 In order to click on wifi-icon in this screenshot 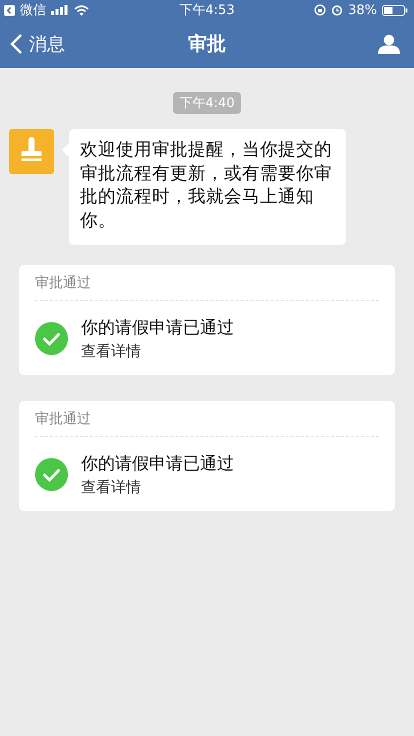, I will do `click(81, 10)`.